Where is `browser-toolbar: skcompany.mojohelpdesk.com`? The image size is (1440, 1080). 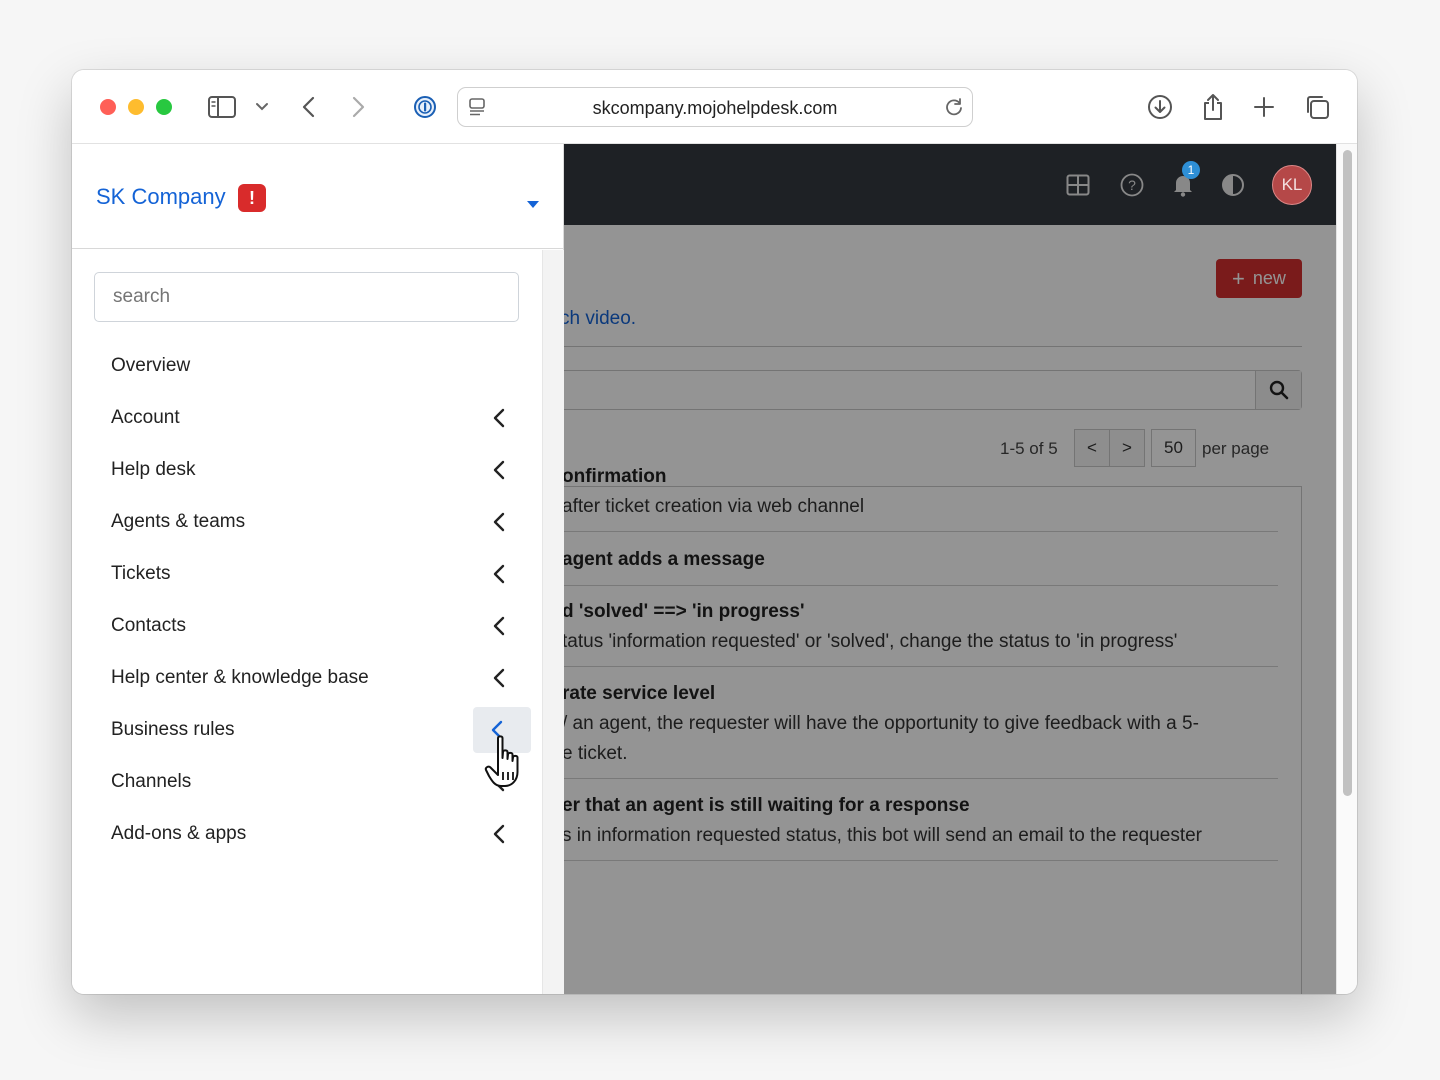 browser-toolbar: skcompany.mojohelpdesk.com is located at coordinates (714, 107).